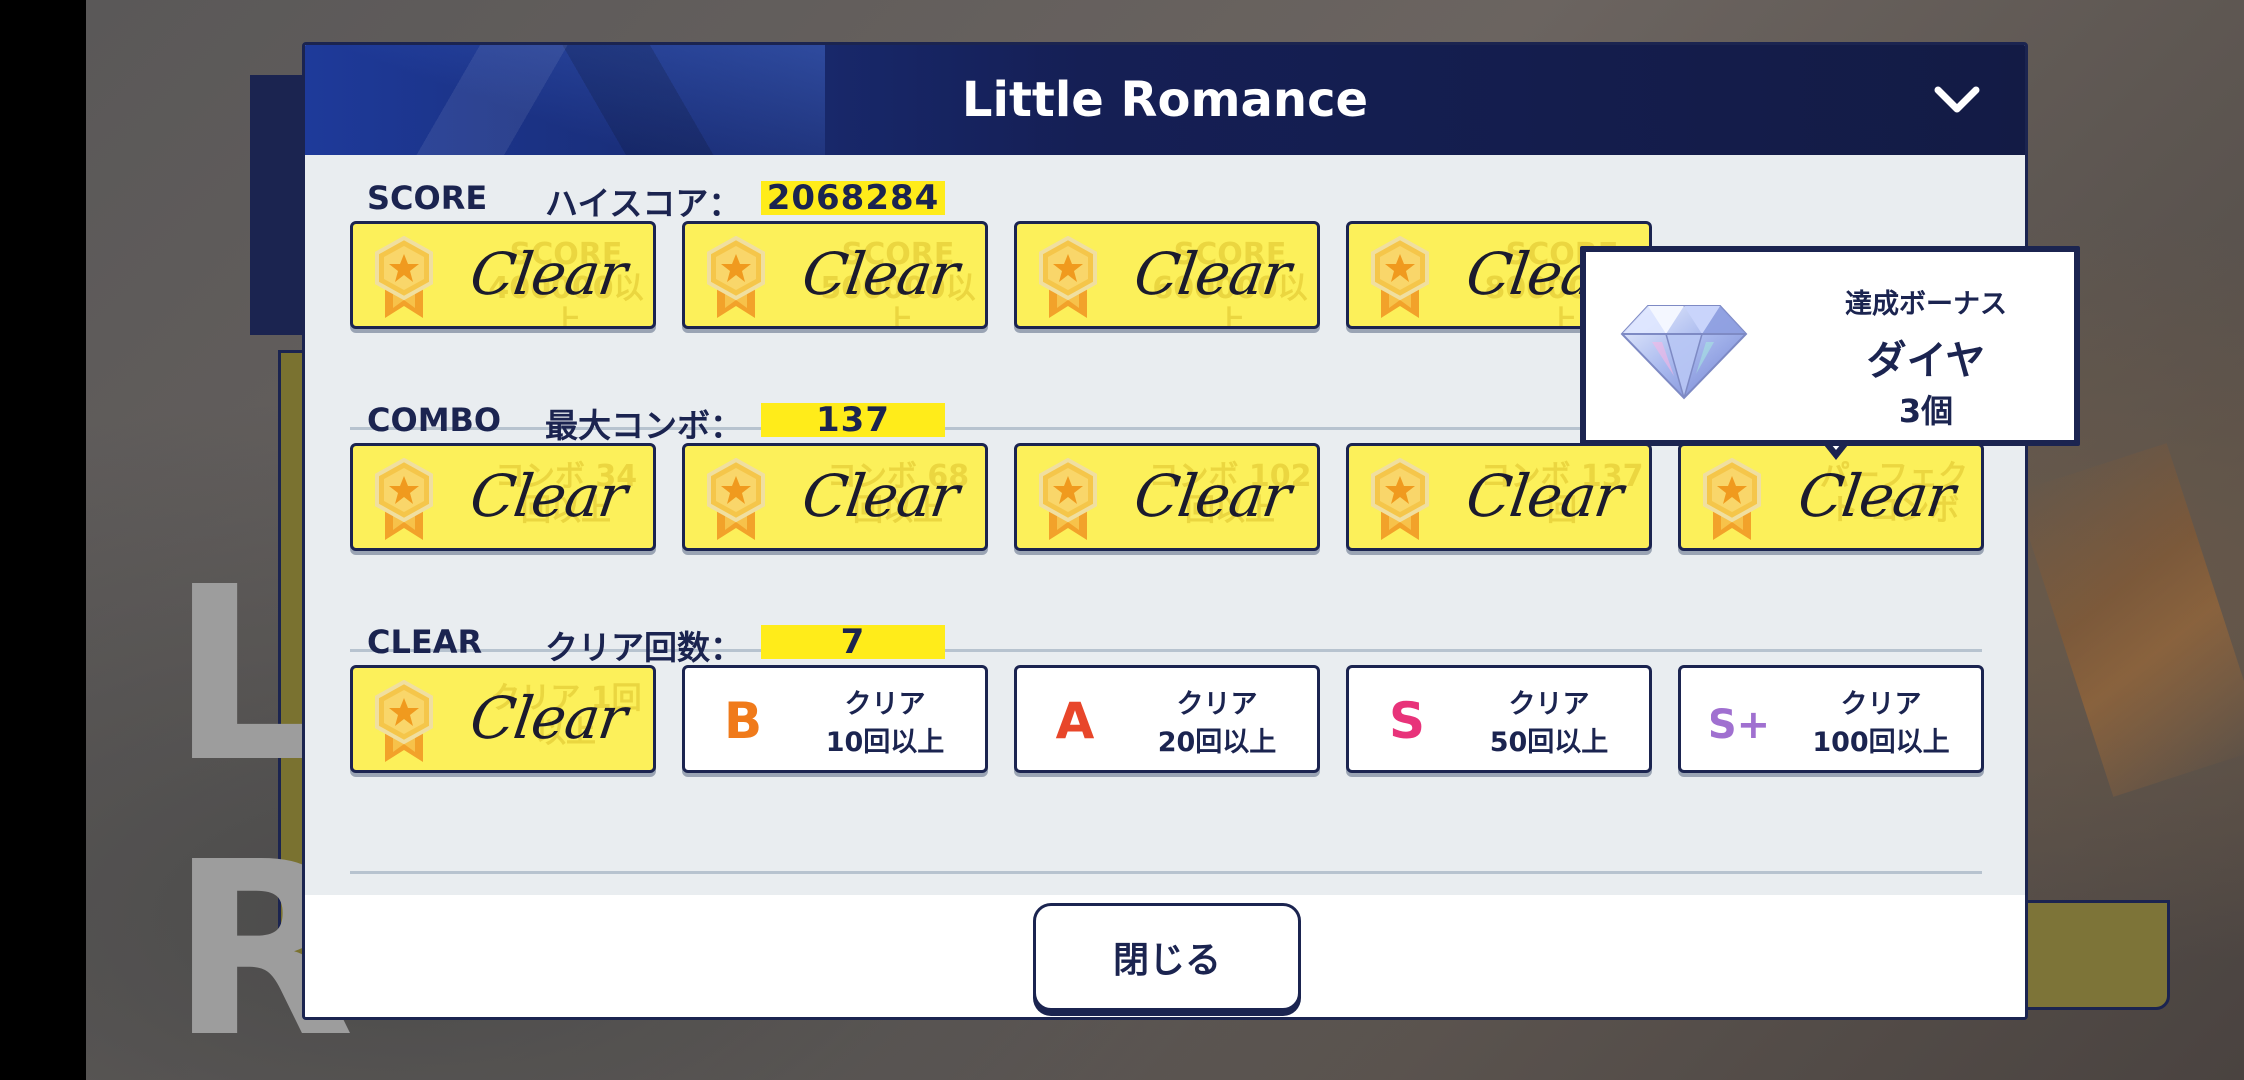 Image resolution: width=2244 pixels, height=1080 pixels. I want to click on mission-goal: クリア 20回以上, so click(1217, 724).